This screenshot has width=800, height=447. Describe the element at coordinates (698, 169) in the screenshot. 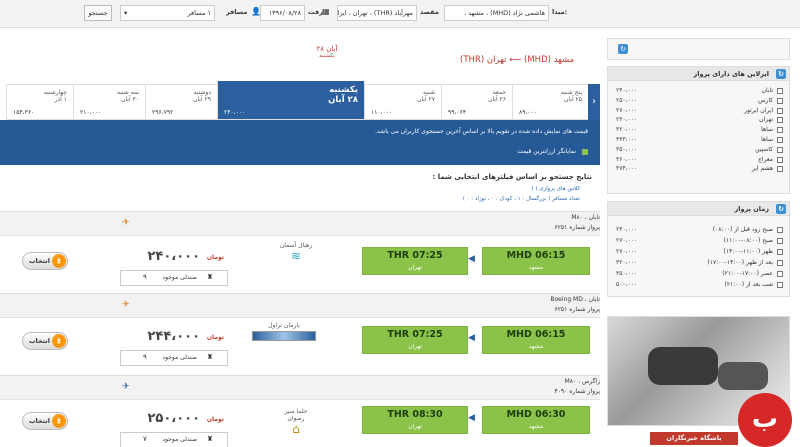

I see `airline-filter-item: هشم ایر ۴۷۴،۰۰۰` at that location.